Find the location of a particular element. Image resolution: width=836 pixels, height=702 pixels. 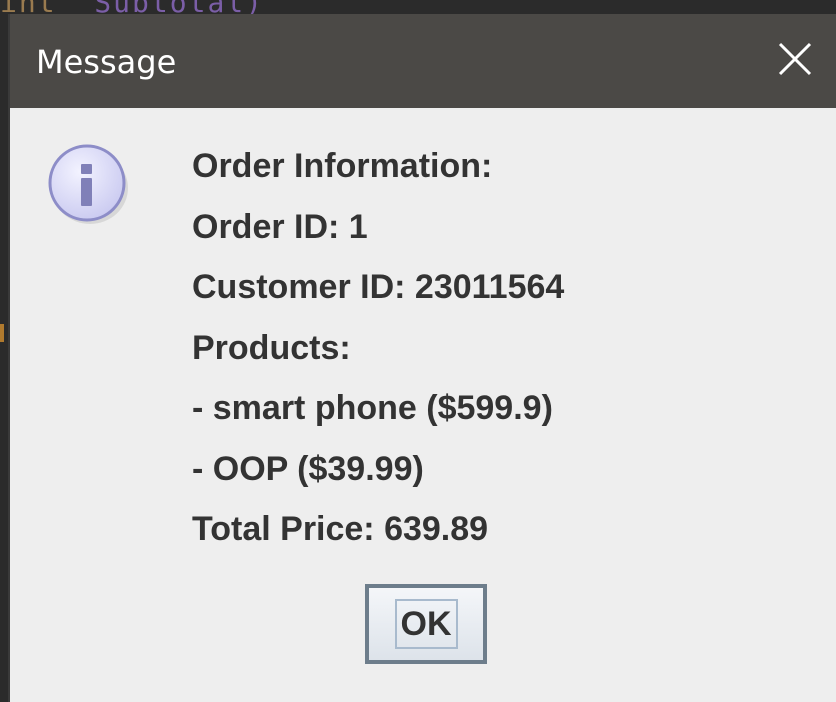

close-x-icon is located at coordinates (795, 59).